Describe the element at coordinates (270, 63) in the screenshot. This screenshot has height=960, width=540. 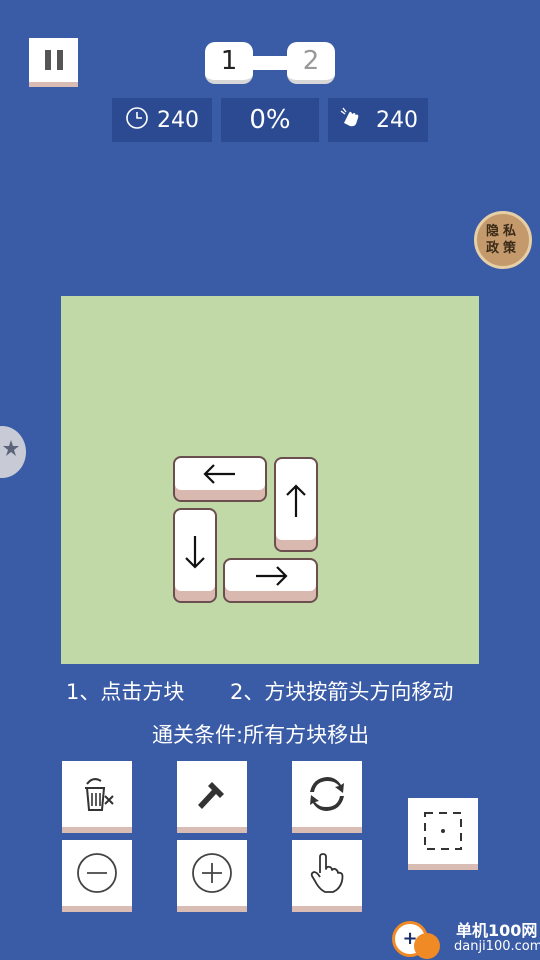
I see `level-indicator: 1 2` at that location.